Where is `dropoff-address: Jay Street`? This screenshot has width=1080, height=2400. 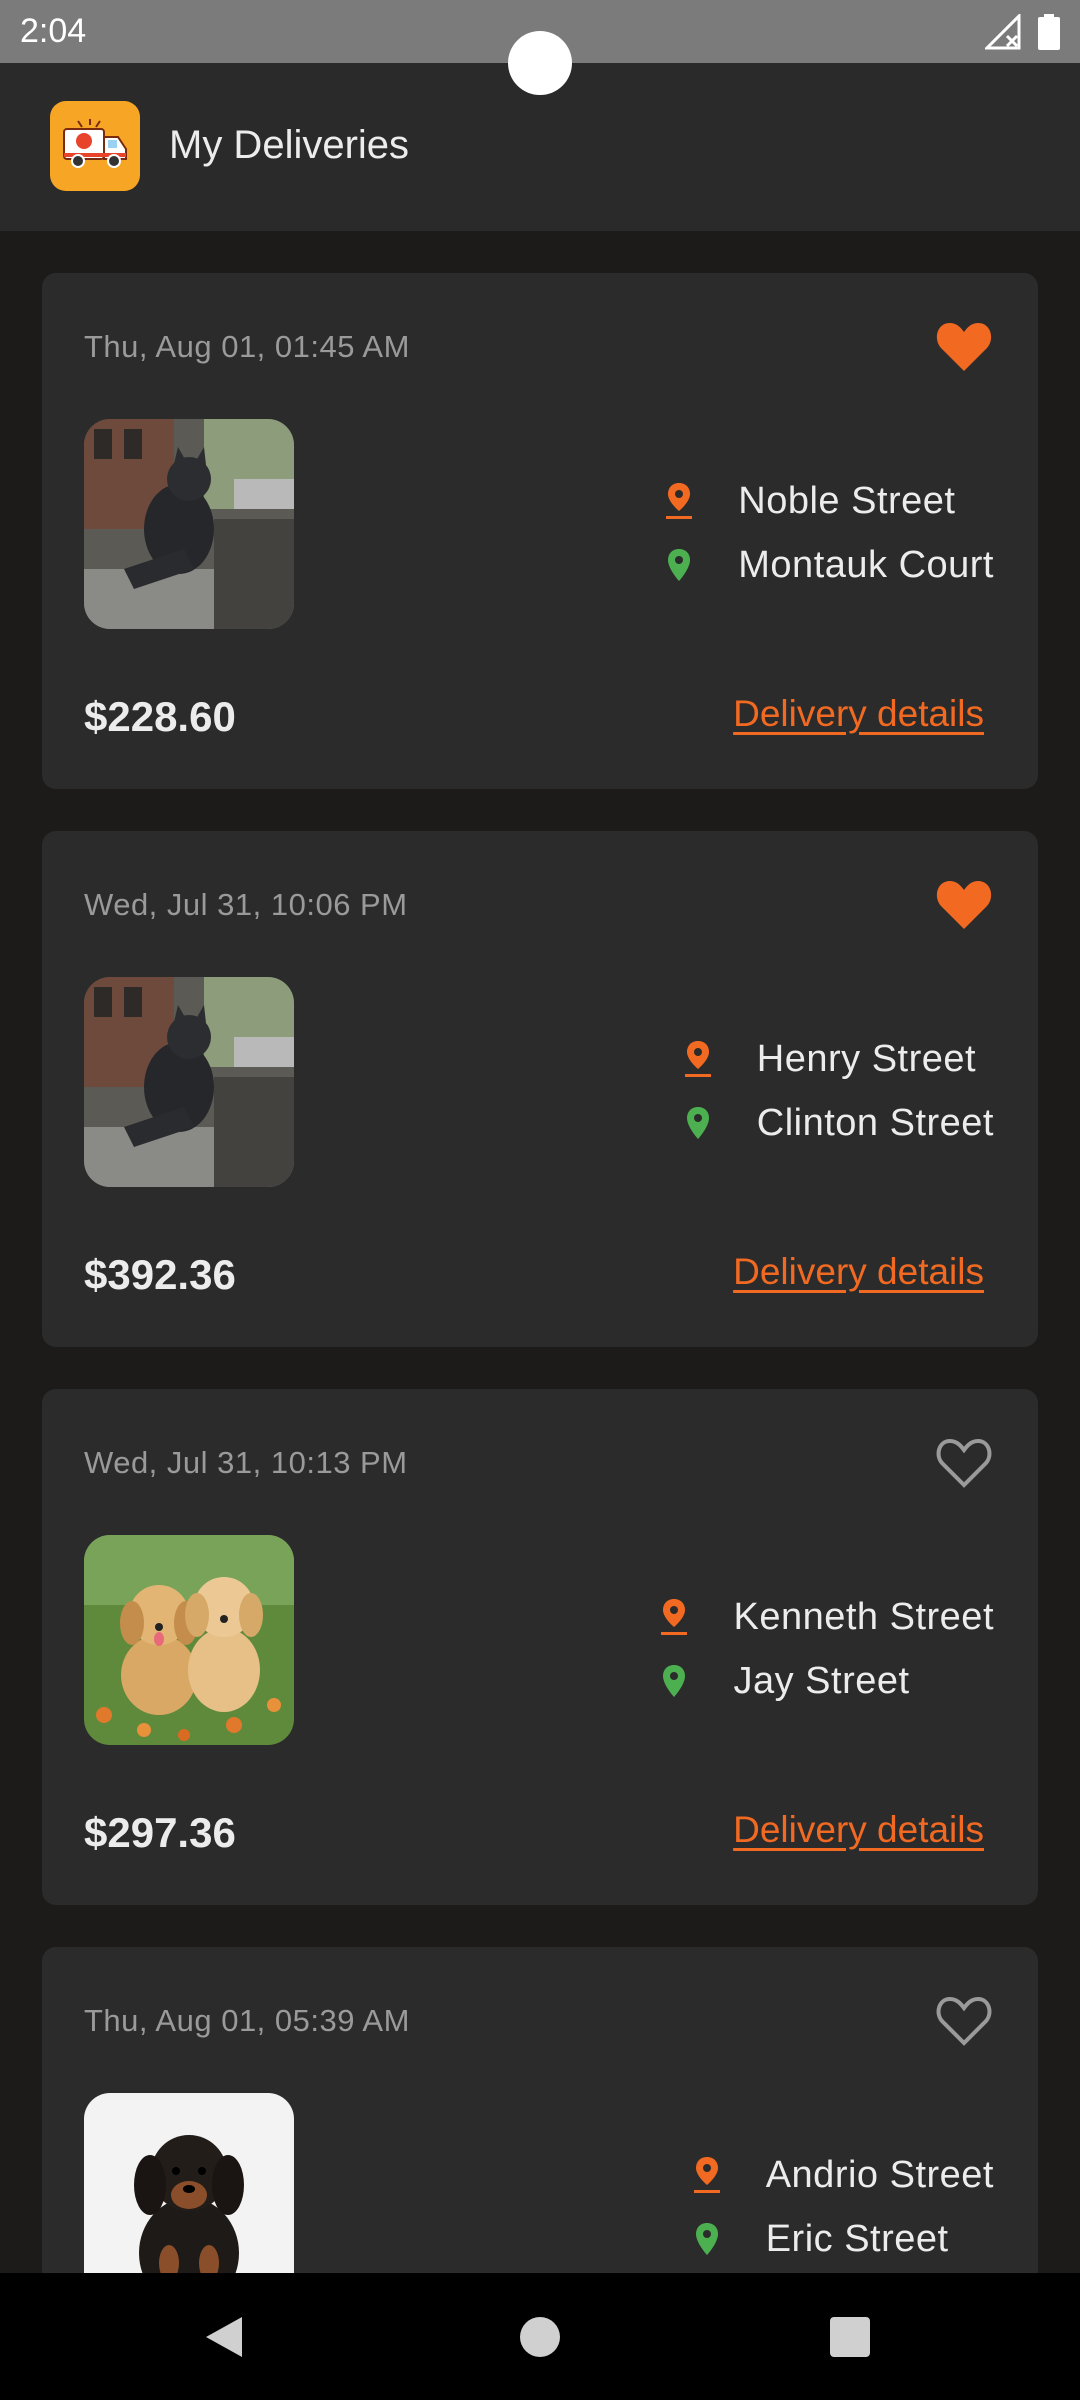
dropoff-address: Jay Street is located at coordinates (821, 1680).